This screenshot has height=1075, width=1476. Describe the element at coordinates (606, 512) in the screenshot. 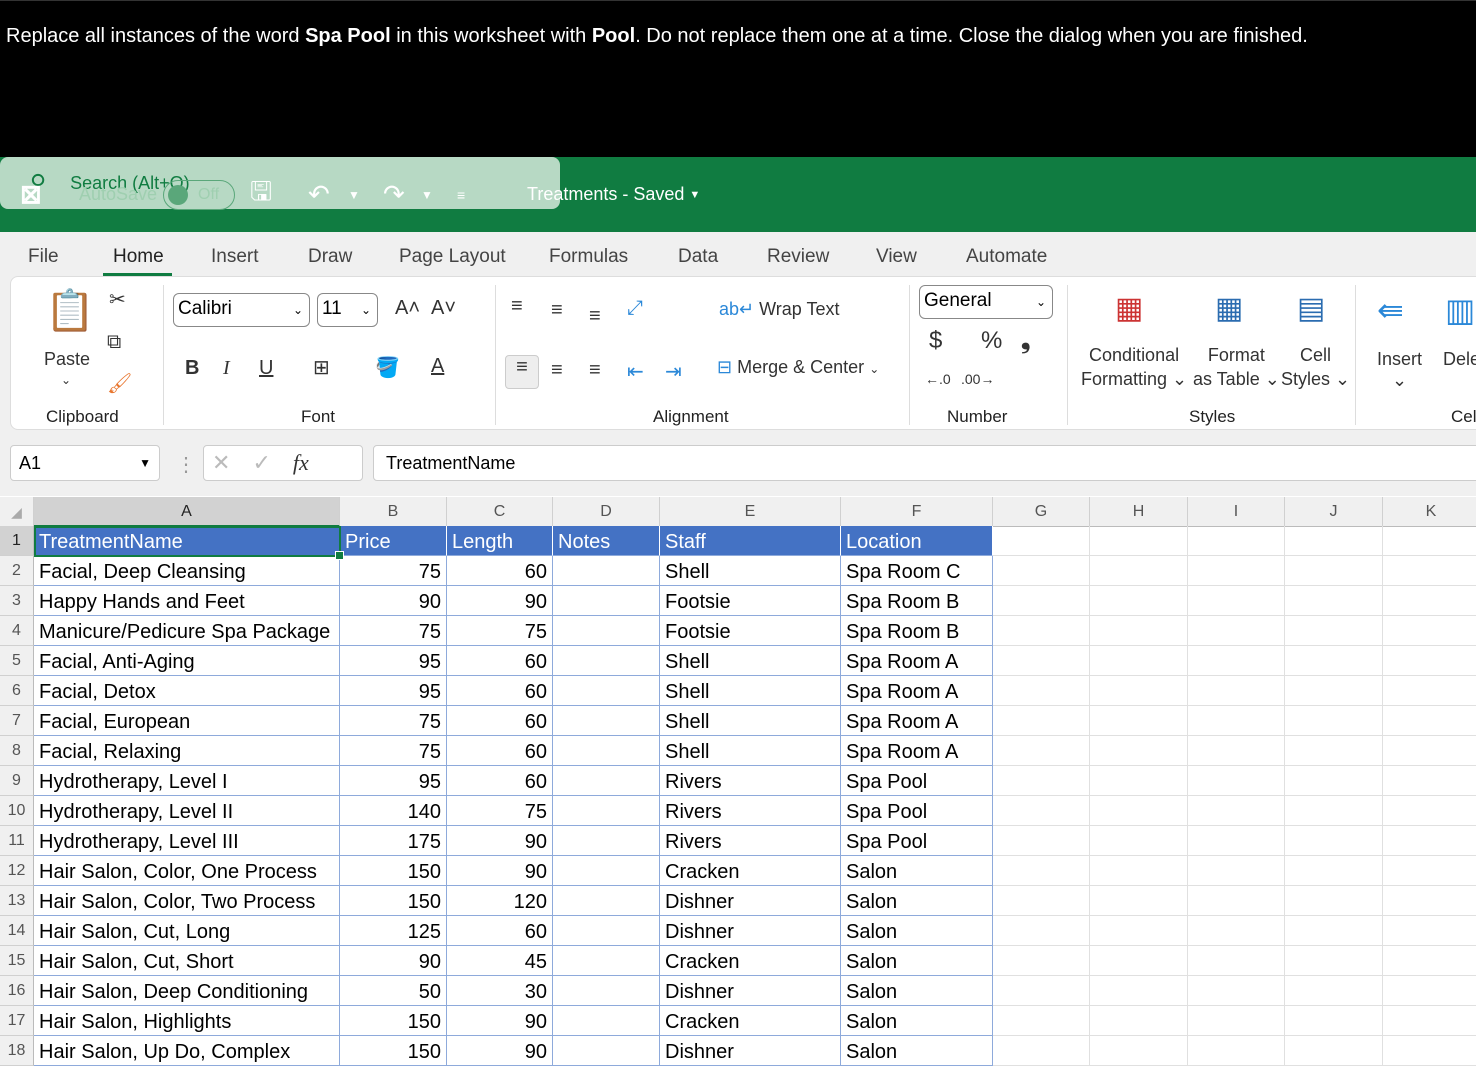

I see `column-header-D: D` at that location.